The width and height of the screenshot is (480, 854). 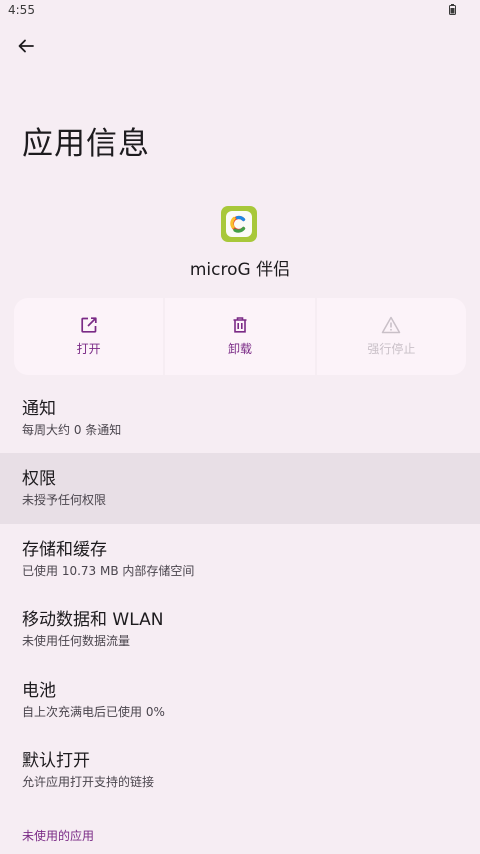 What do you see at coordinates (391, 349) in the screenshot?
I see `force-stop-label: 强行停止` at bounding box center [391, 349].